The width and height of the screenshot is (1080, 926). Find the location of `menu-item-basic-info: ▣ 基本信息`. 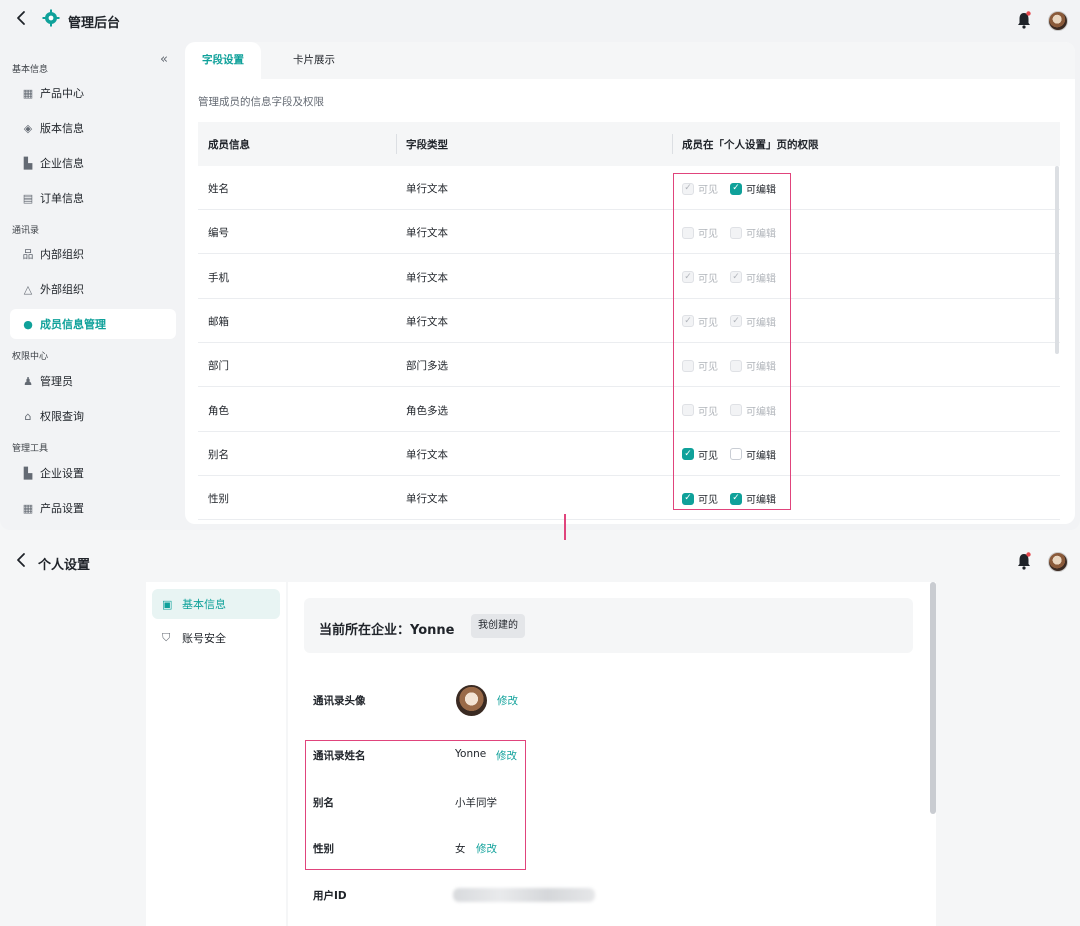

menu-item-basic-info: ▣ 基本信息 is located at coordinates (216, 604).